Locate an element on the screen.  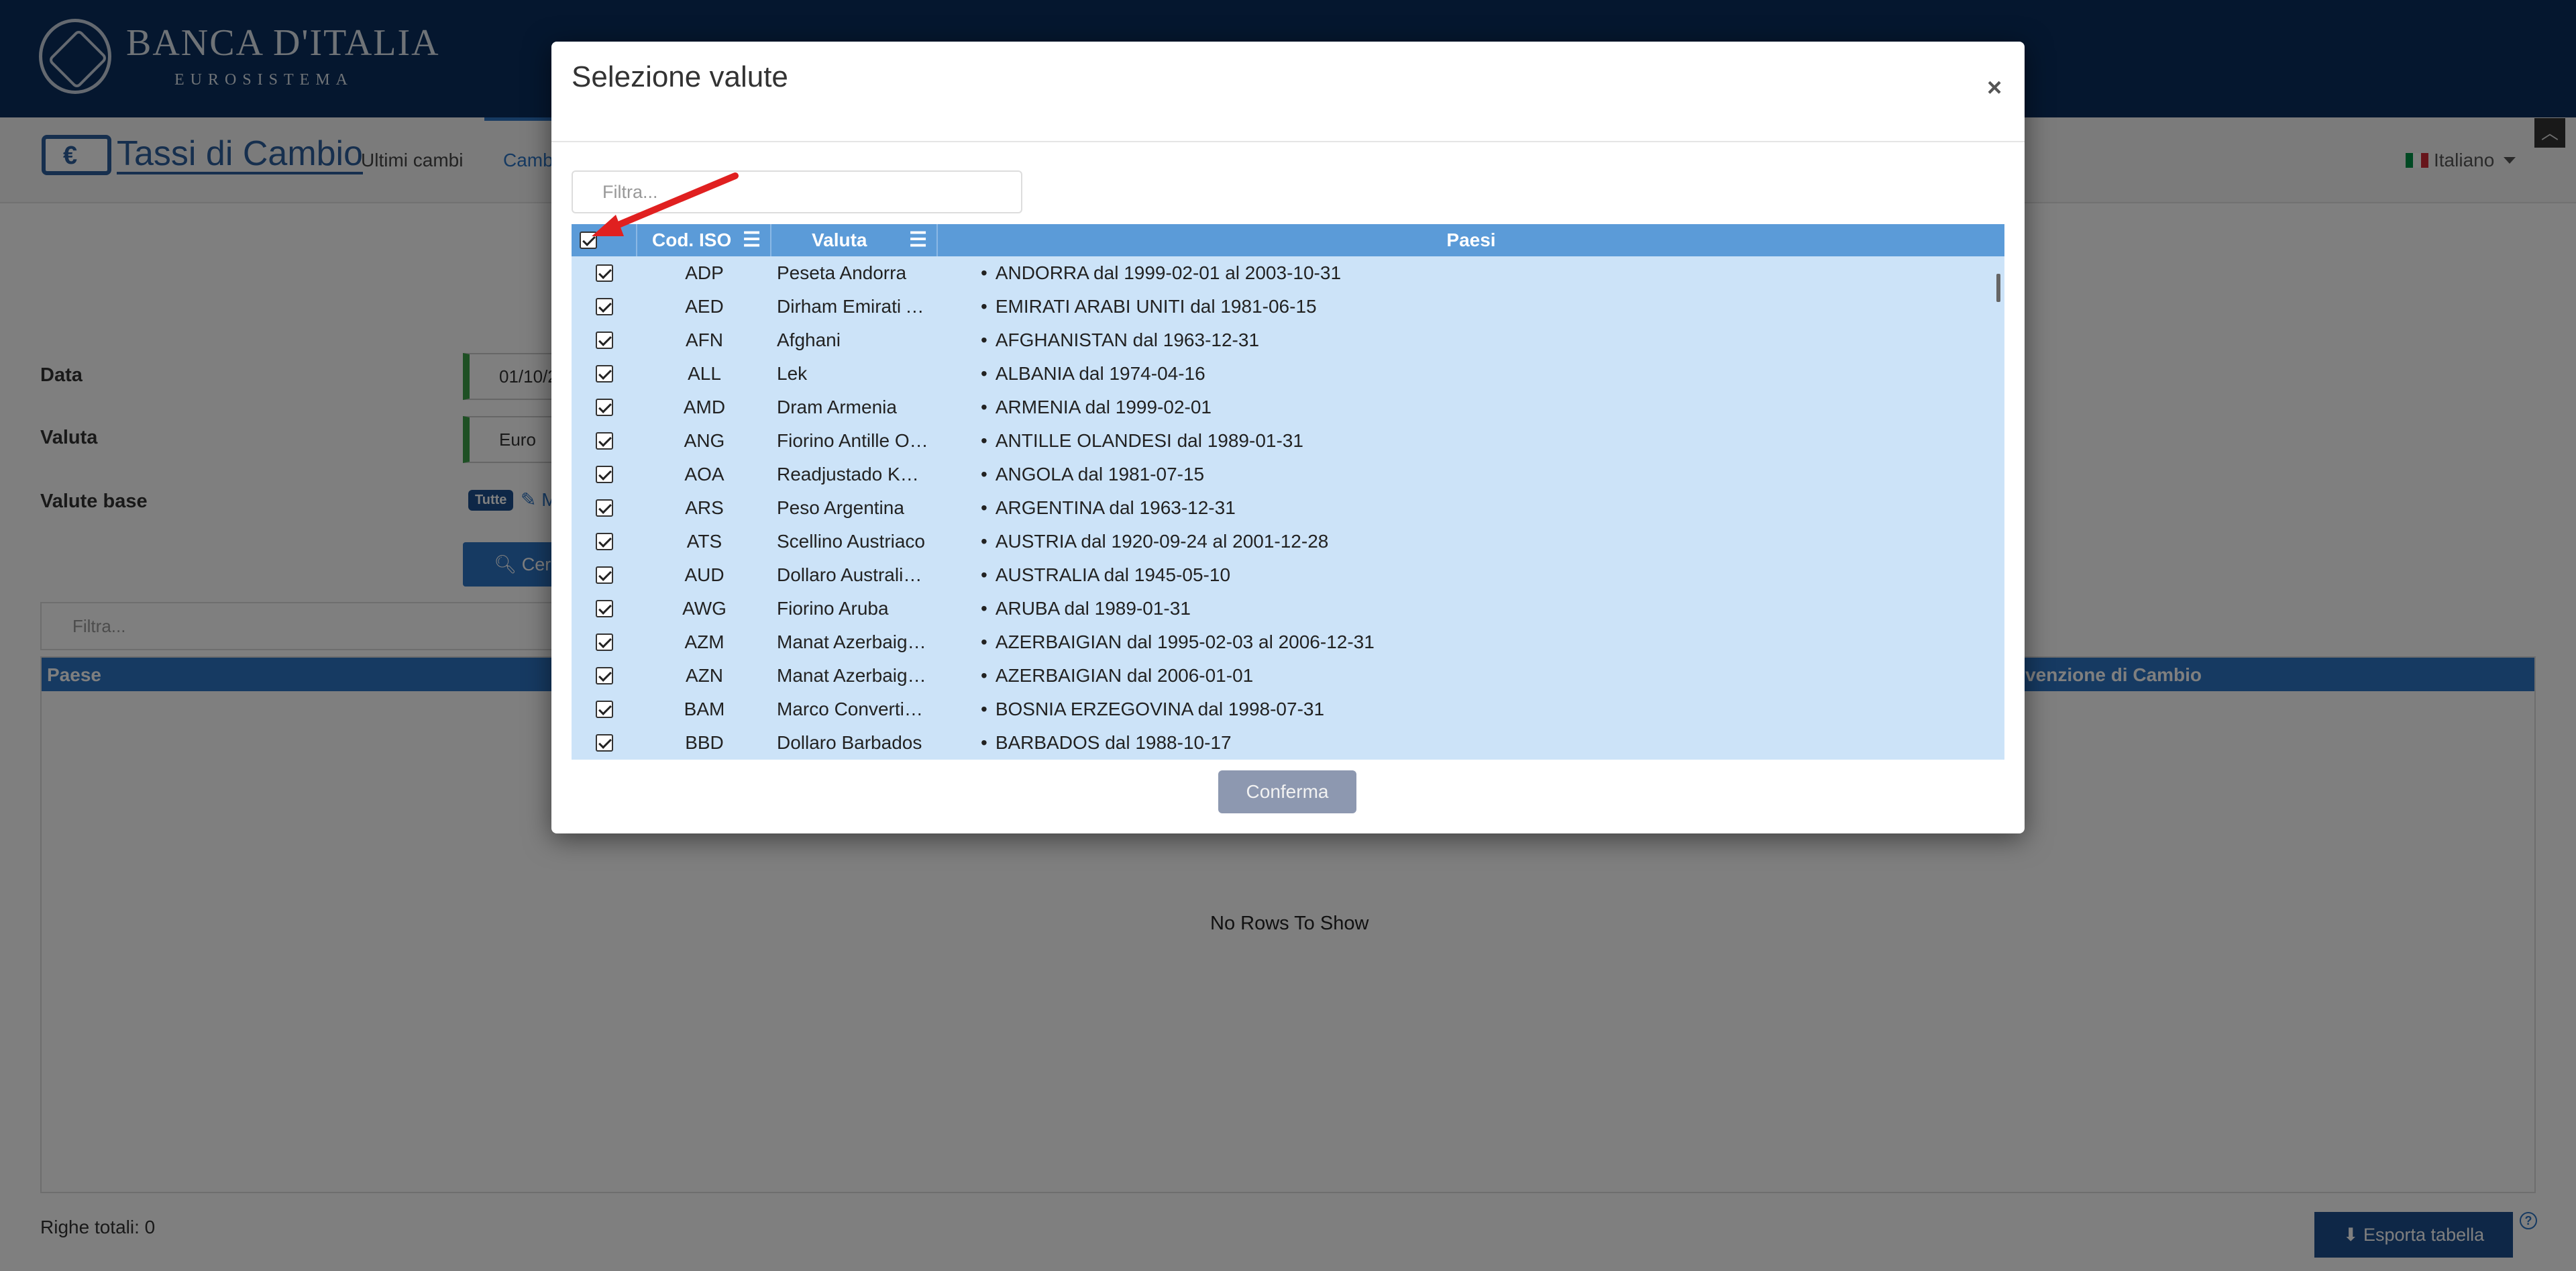
cell-valuta: Readjustado Kwanza is located at coordinates (853, 474).